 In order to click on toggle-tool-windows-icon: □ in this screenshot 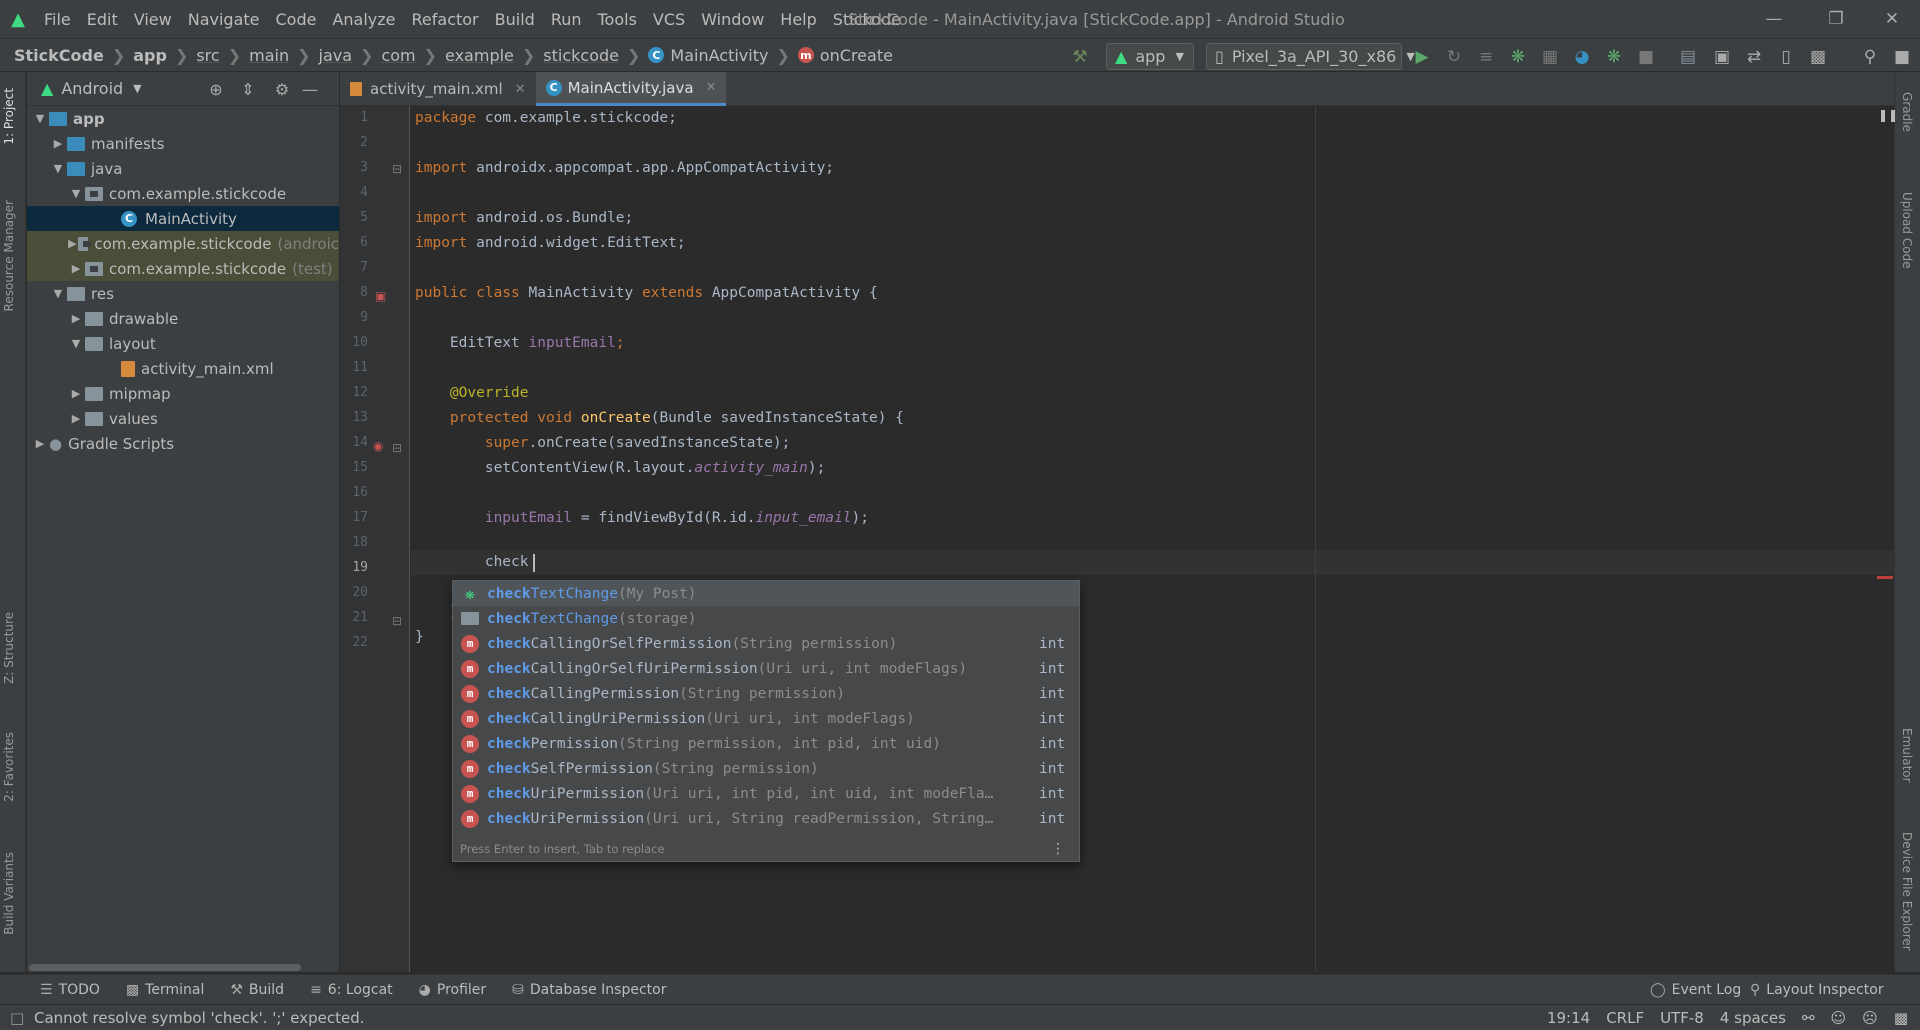, I will do `click(17, 1018)`.